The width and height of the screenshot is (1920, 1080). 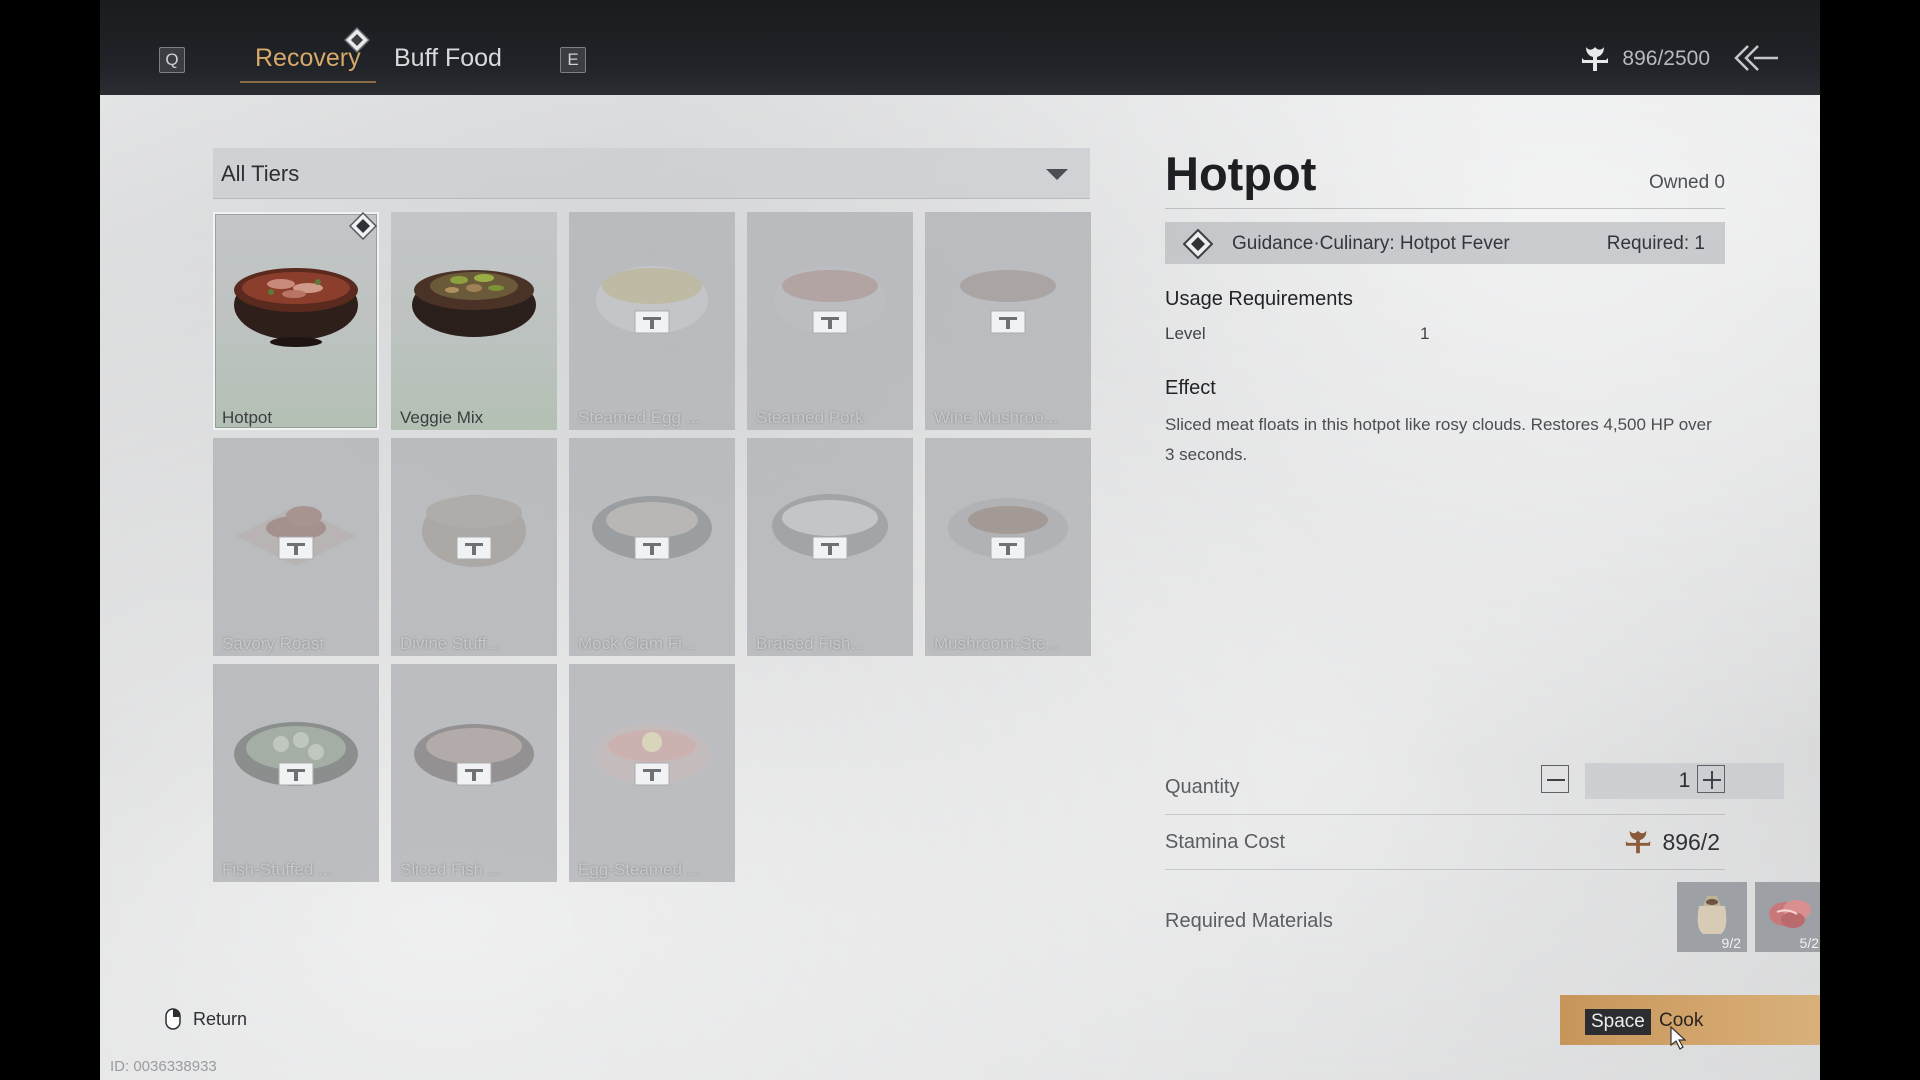 I want to click on mouse-cursor-icon, so click(x=1678, y=1037).